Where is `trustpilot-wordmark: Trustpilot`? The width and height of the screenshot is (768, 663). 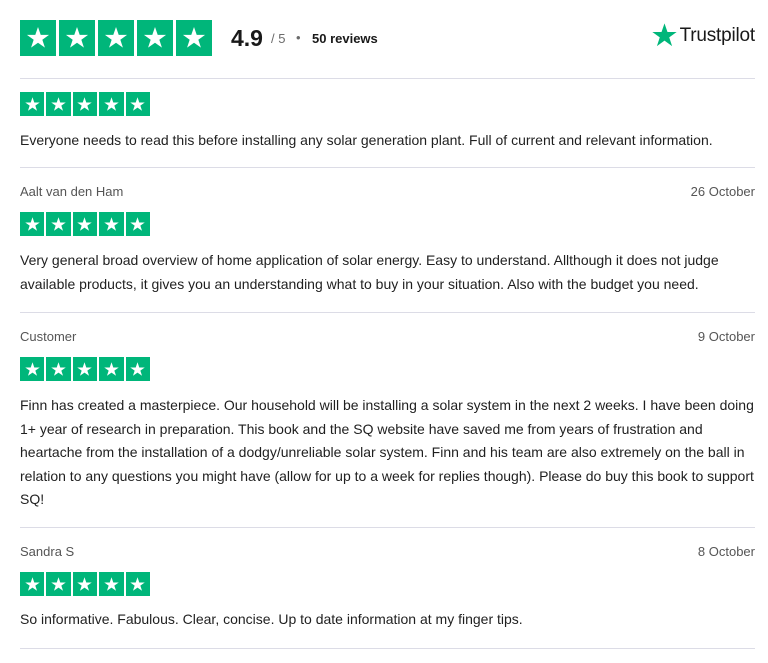 trustpilot-wordmark: Trustpilot is located at coordinates (717, 35).